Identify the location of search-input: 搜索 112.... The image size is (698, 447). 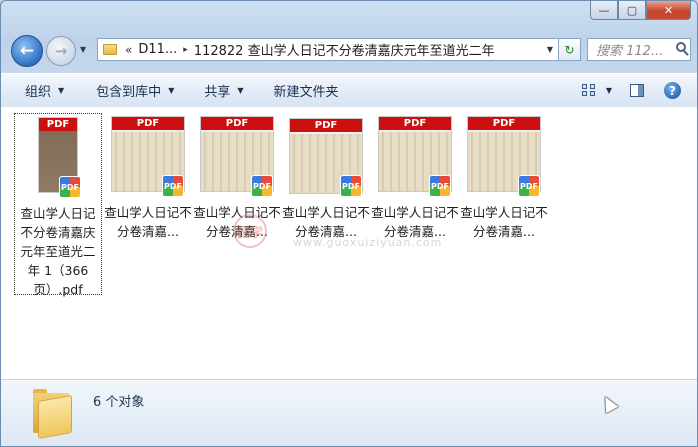
(639, 49).